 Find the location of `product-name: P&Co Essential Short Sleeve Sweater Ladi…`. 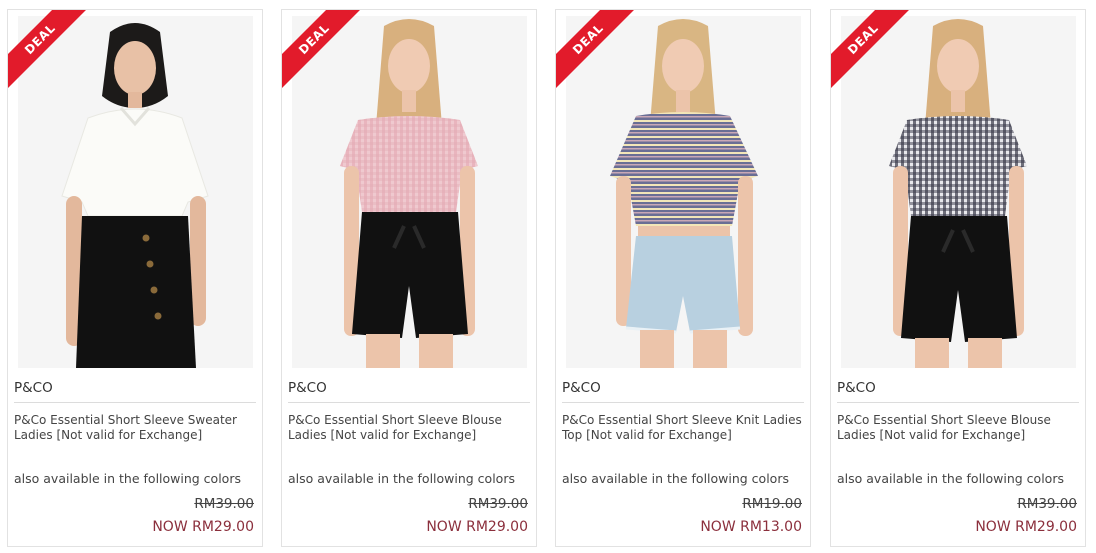

product-name: P&Co Essential Short Sleeve Sweater Ladi… is located at coordinates (134, 428).